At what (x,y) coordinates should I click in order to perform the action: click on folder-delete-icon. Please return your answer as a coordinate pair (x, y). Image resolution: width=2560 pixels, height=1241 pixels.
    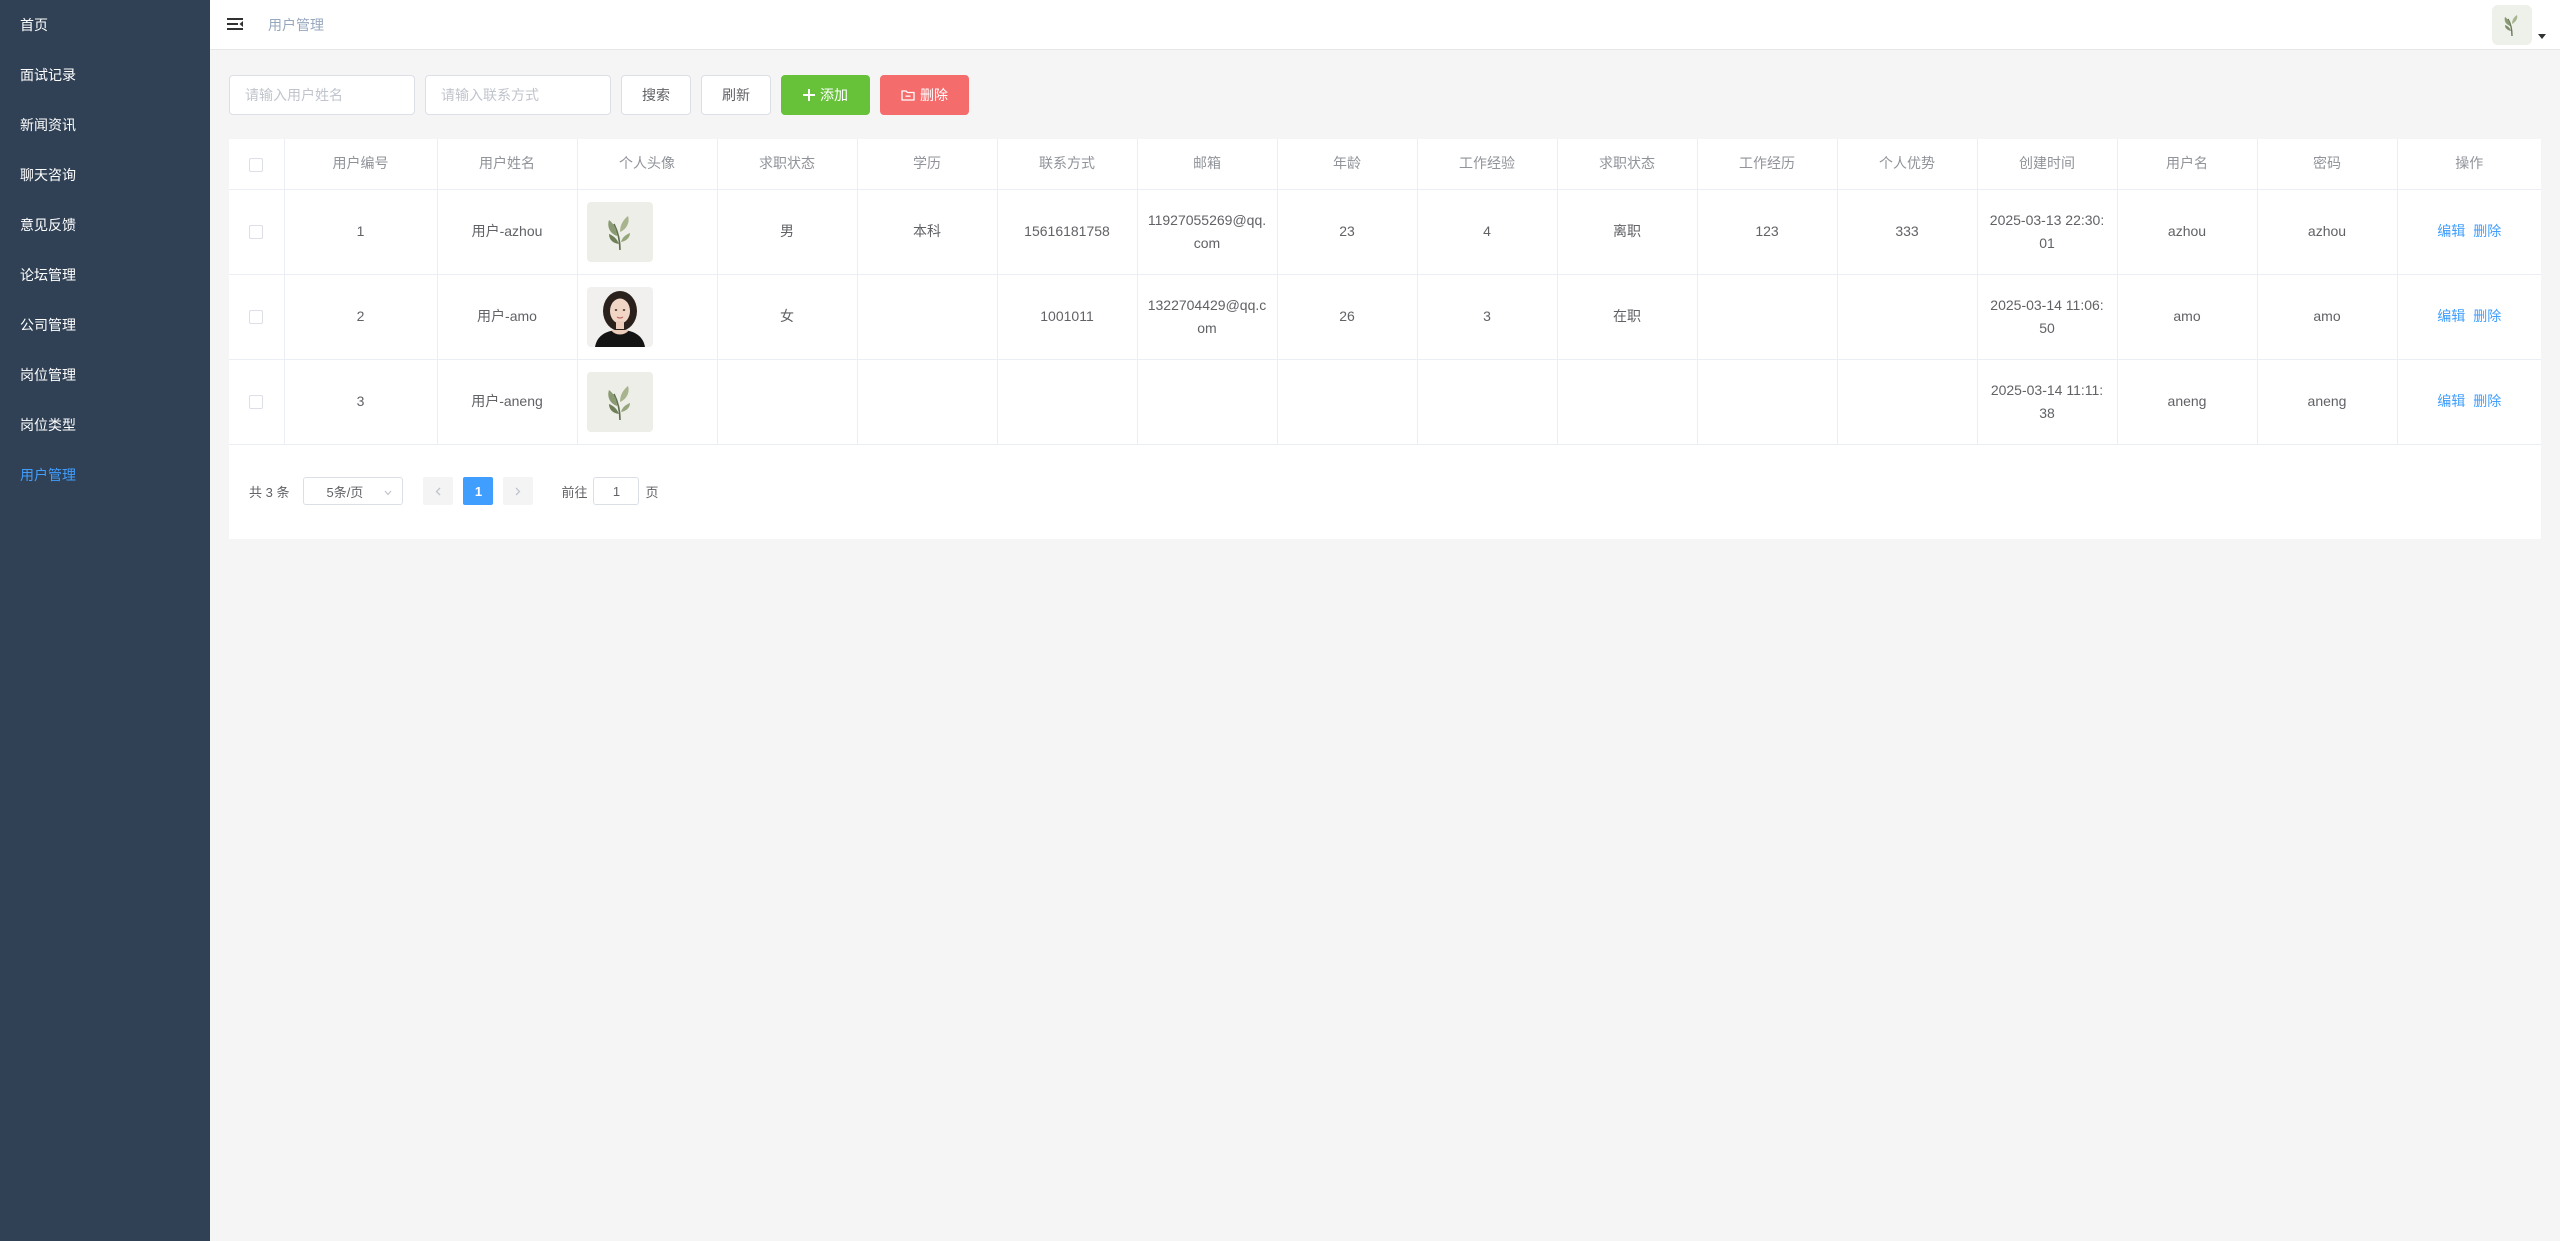
    Looking at the image, I should click on (908, 95).